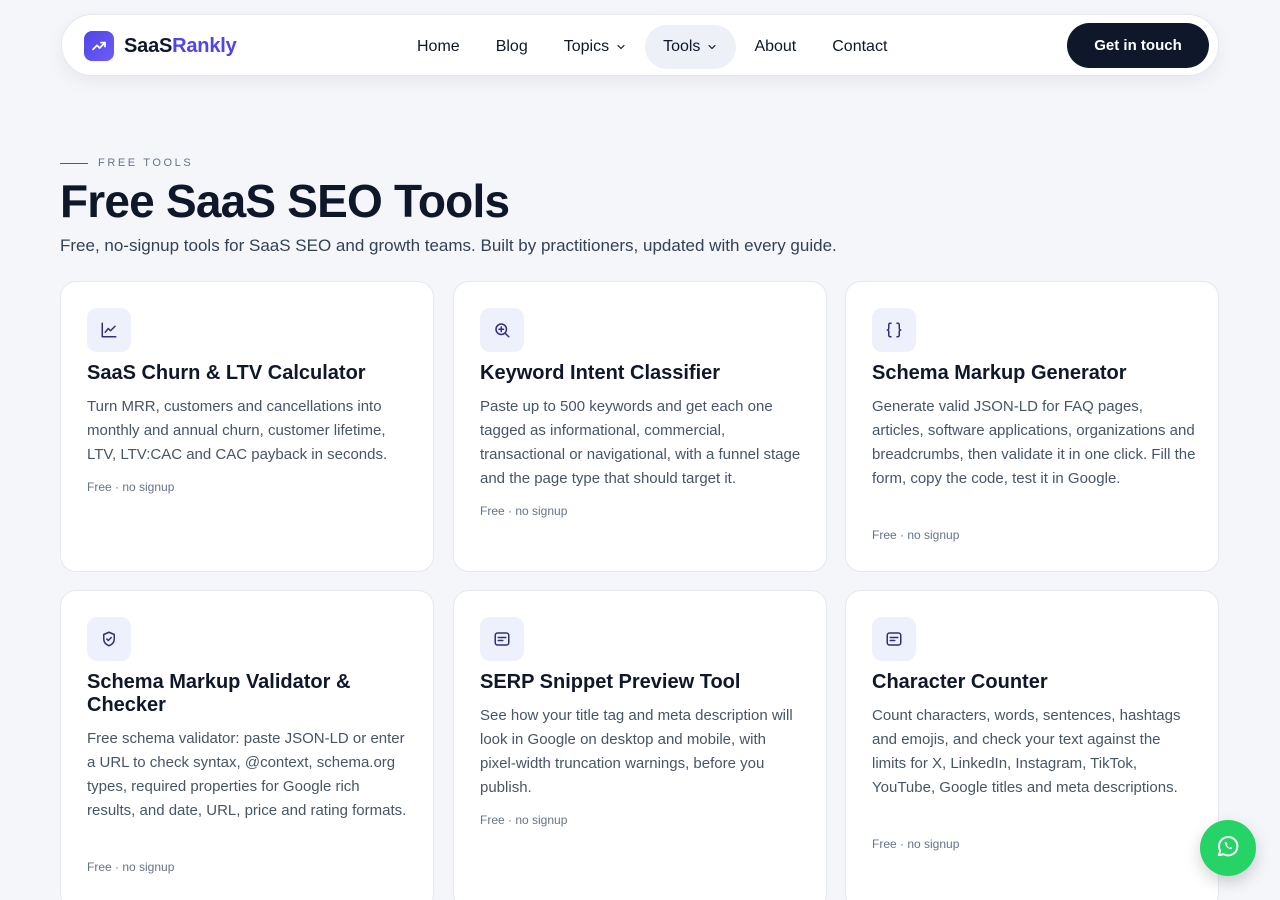 The image size is (1280, 900). I want to click on brand-name: SaaSRankly, so click(180, 46).